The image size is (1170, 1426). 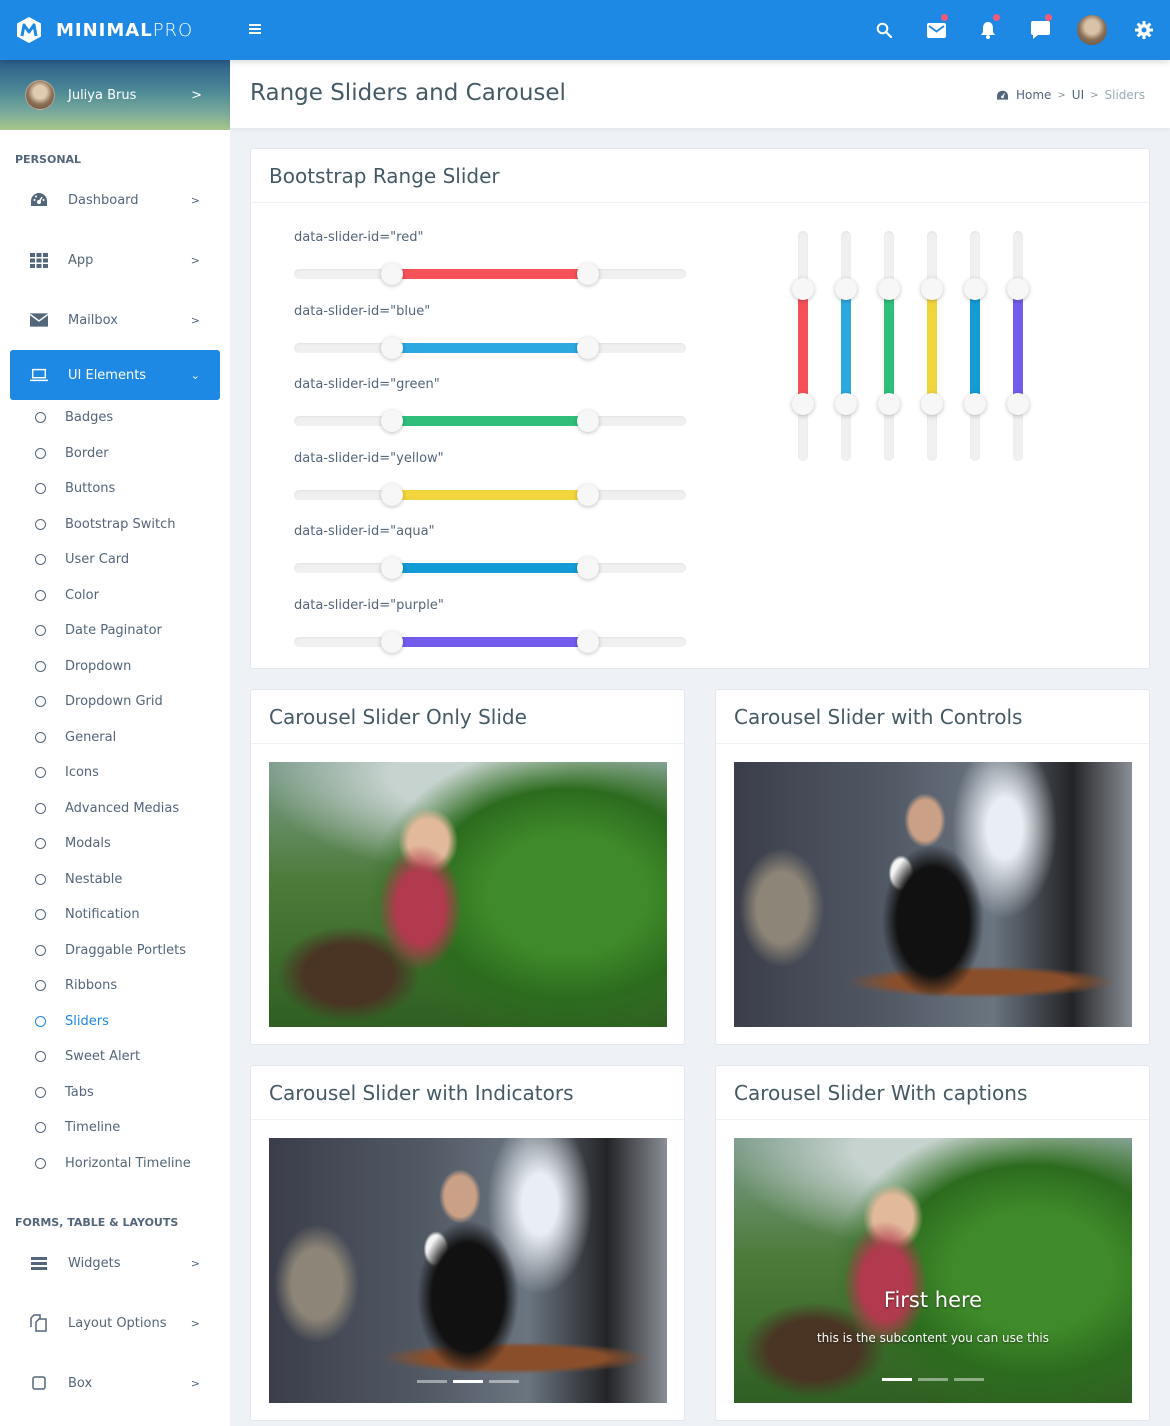 What do you see at coordinates (115, 560) in the screenshot?
I see `submenu-item-user-card: User Card` at bounding box center [115, 560].